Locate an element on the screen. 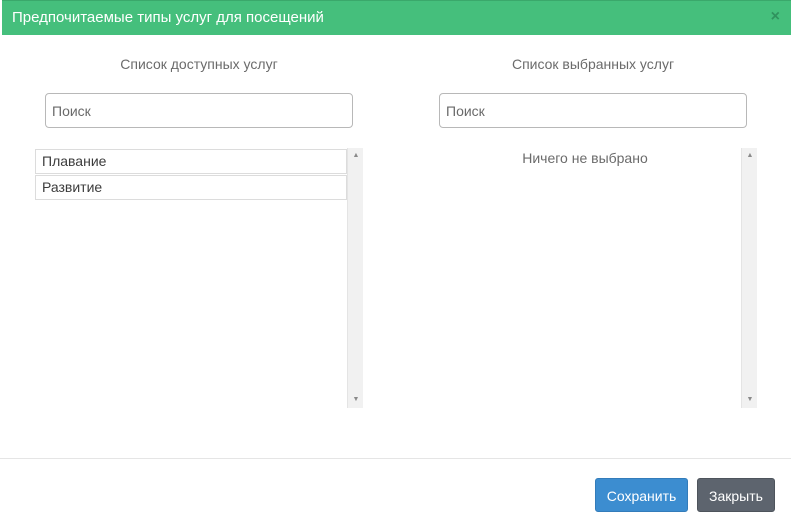 Image resolution: width=791 pixels, height=530 pixels. available-search-input is located at coordinates (199, 110).